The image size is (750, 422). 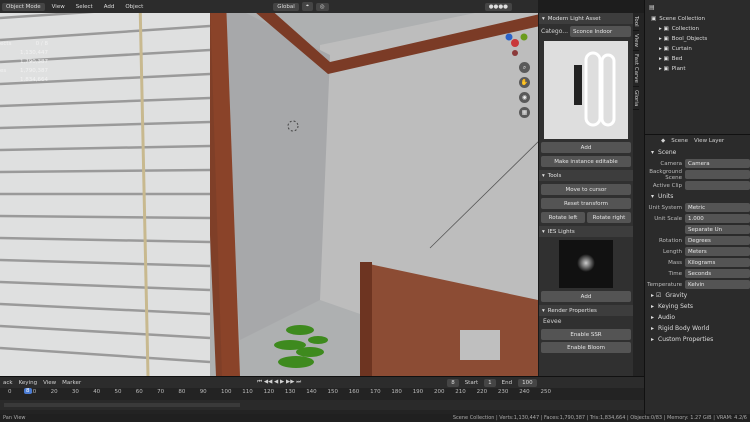 What do you see at coordinates (307, 6) in the screenshot?
I see `snap-icon: ⌖` at bounding box center [307, 6].